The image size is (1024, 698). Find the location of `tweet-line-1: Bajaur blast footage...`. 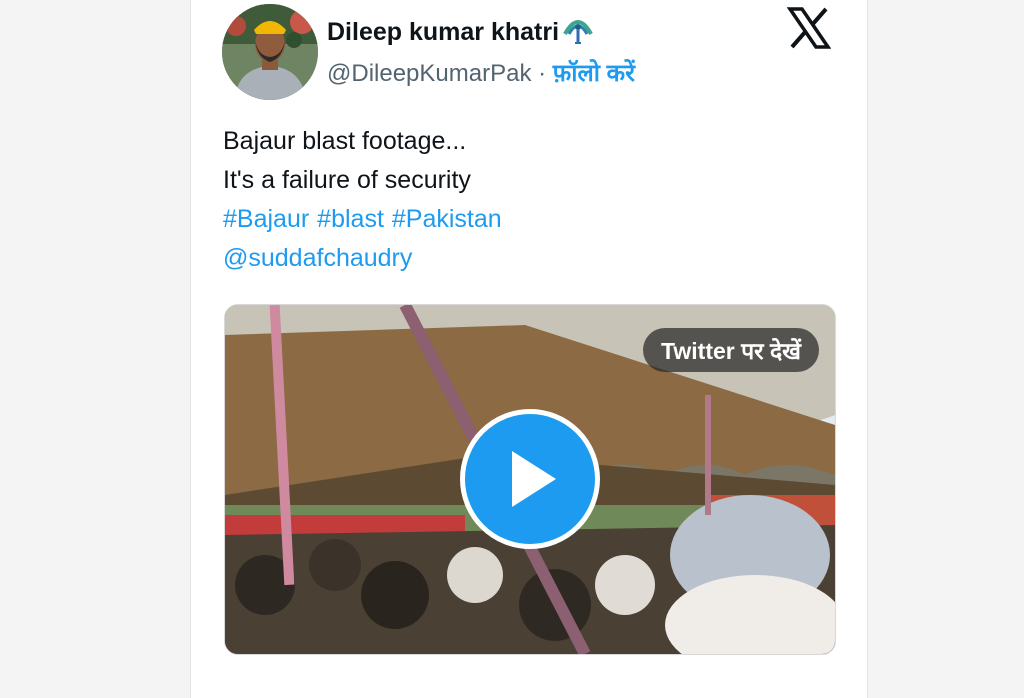

tweet-line-1: Bajaur blast footage... is located at coordinates (345, 141).